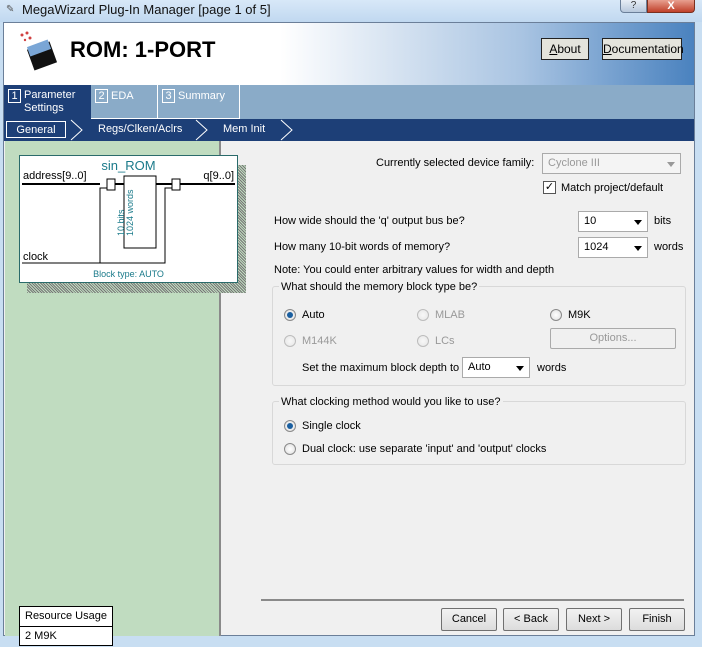 This screenshot has width=702, height=647. I want to click on clock-port-label: clock, so click(36, 257).